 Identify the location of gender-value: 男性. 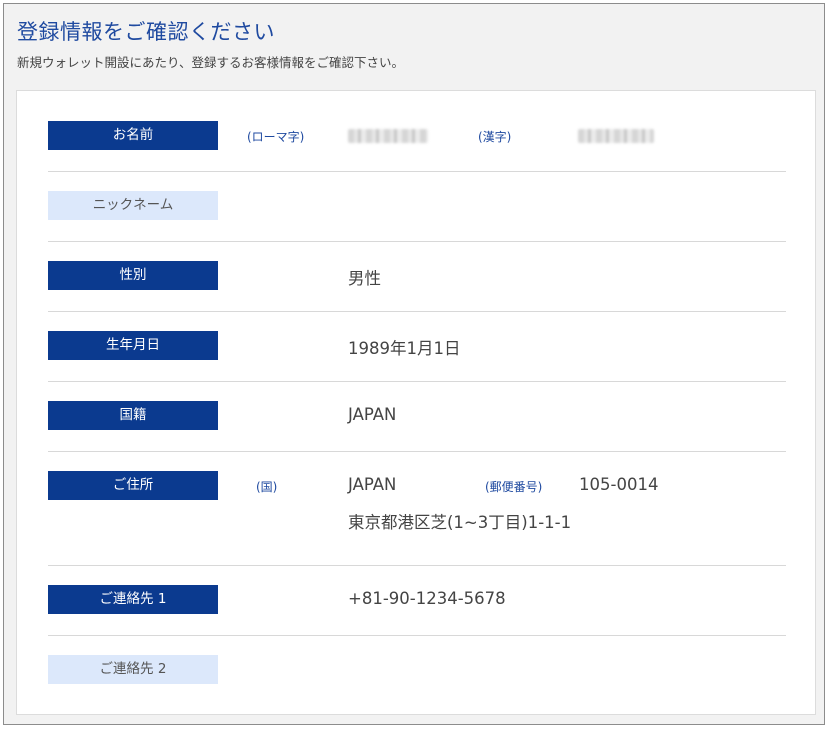
(364, 278).